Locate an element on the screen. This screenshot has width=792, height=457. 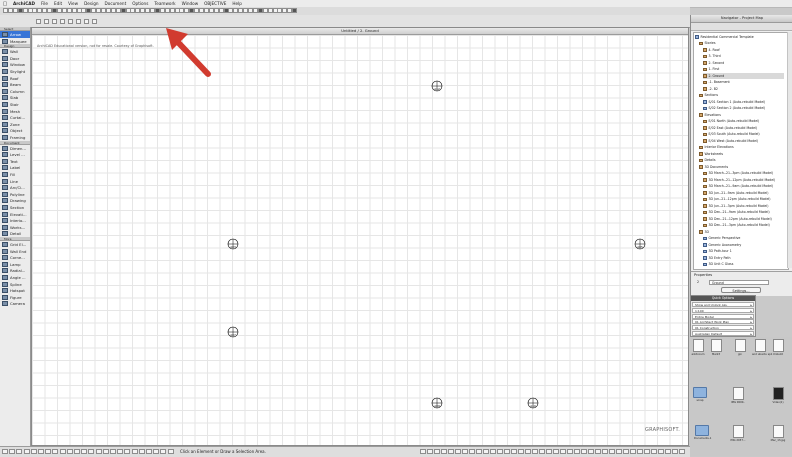
navigator-item: 3D March--21--3pm (Auto-rebuild Model) is located at coordinates (743, 174).